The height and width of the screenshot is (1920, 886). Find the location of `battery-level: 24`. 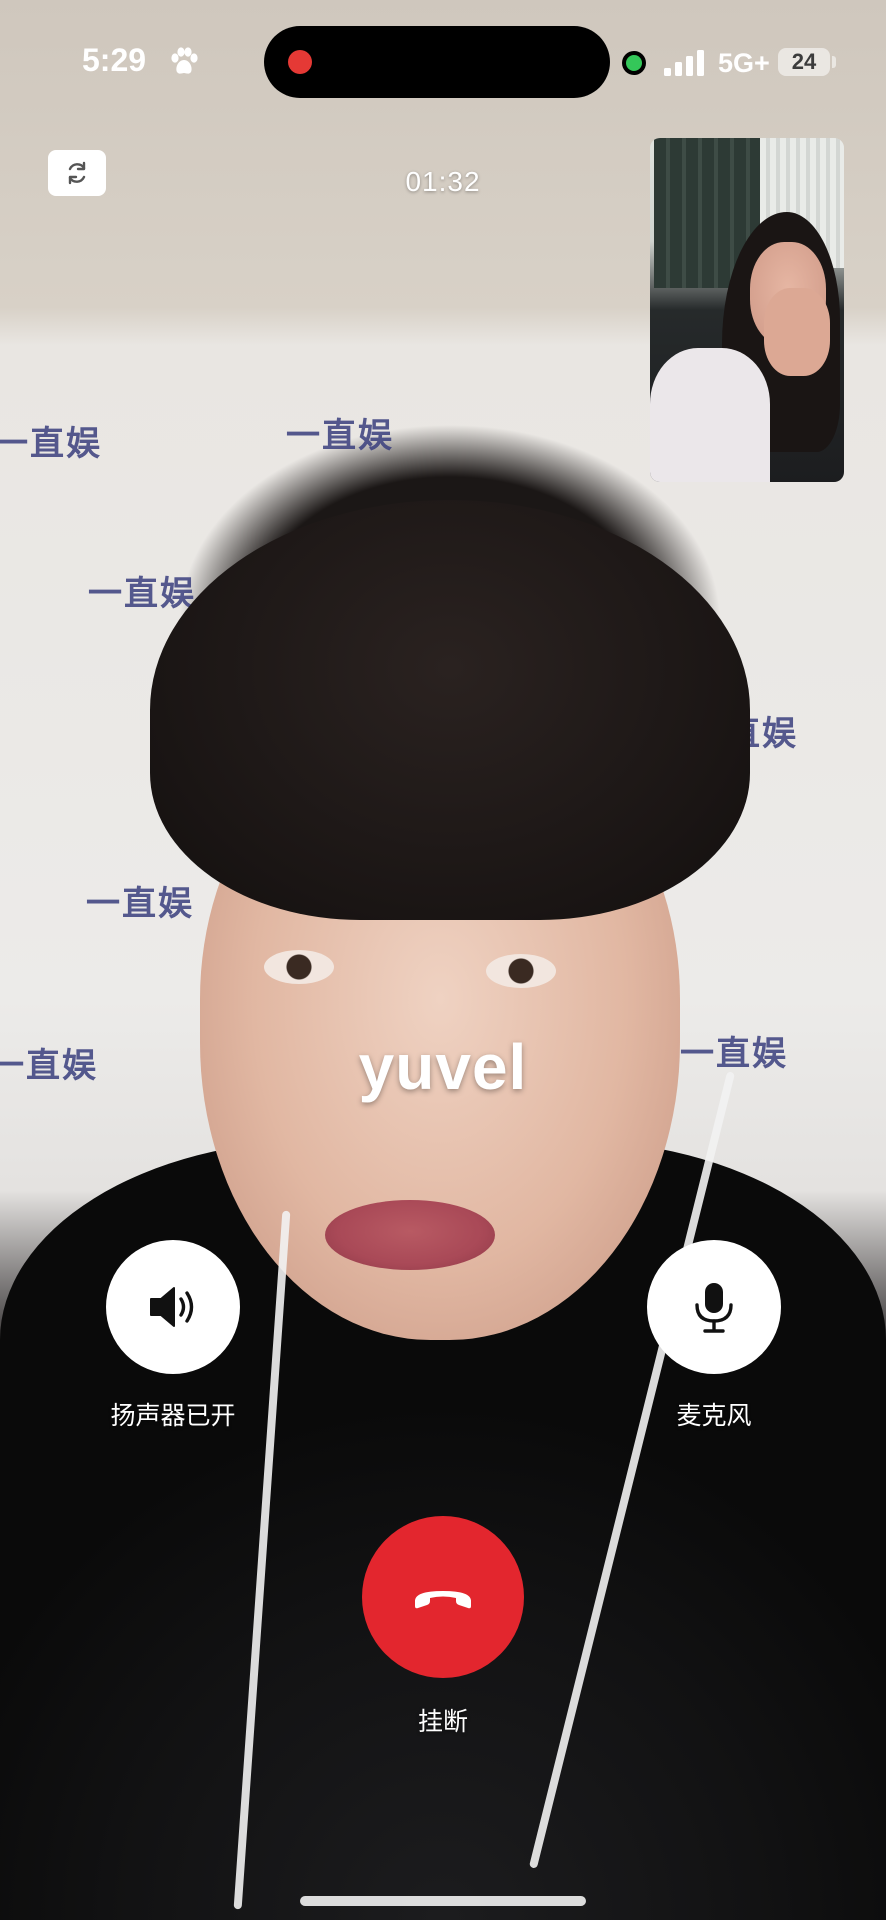

battery-level: 24 is located at coordinates (804, 61).